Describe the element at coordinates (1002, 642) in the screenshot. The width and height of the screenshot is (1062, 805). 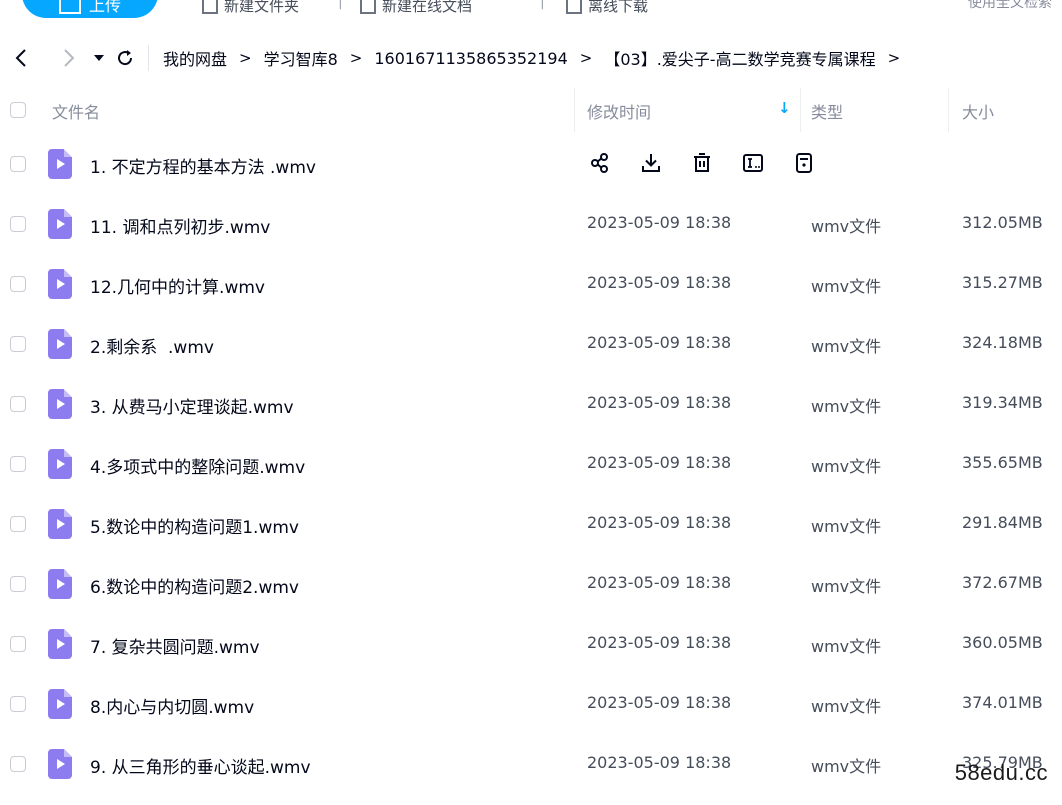
I see `file-size: 360.05MB` at that location.